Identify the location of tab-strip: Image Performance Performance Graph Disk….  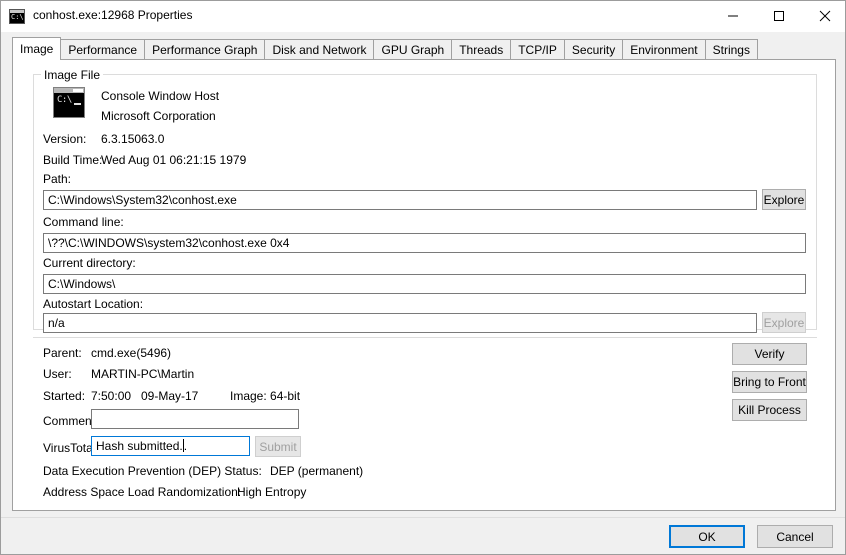
(423, 46).